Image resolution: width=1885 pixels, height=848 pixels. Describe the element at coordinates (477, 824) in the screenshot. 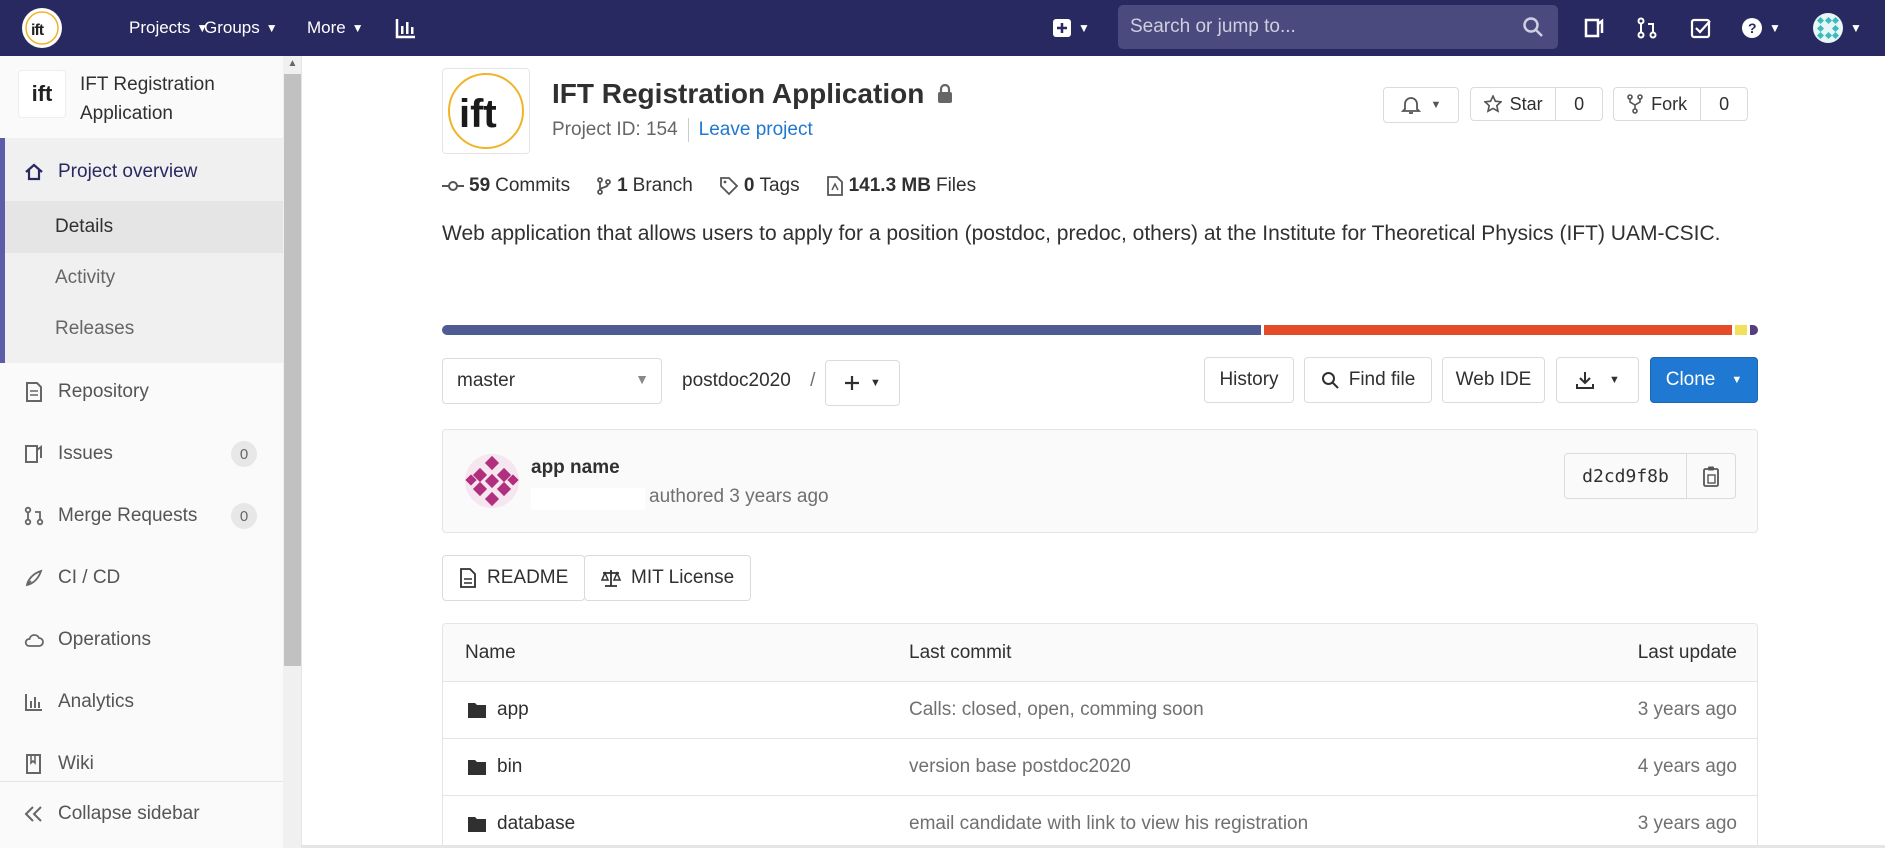

I see `folder-icon` at that location.